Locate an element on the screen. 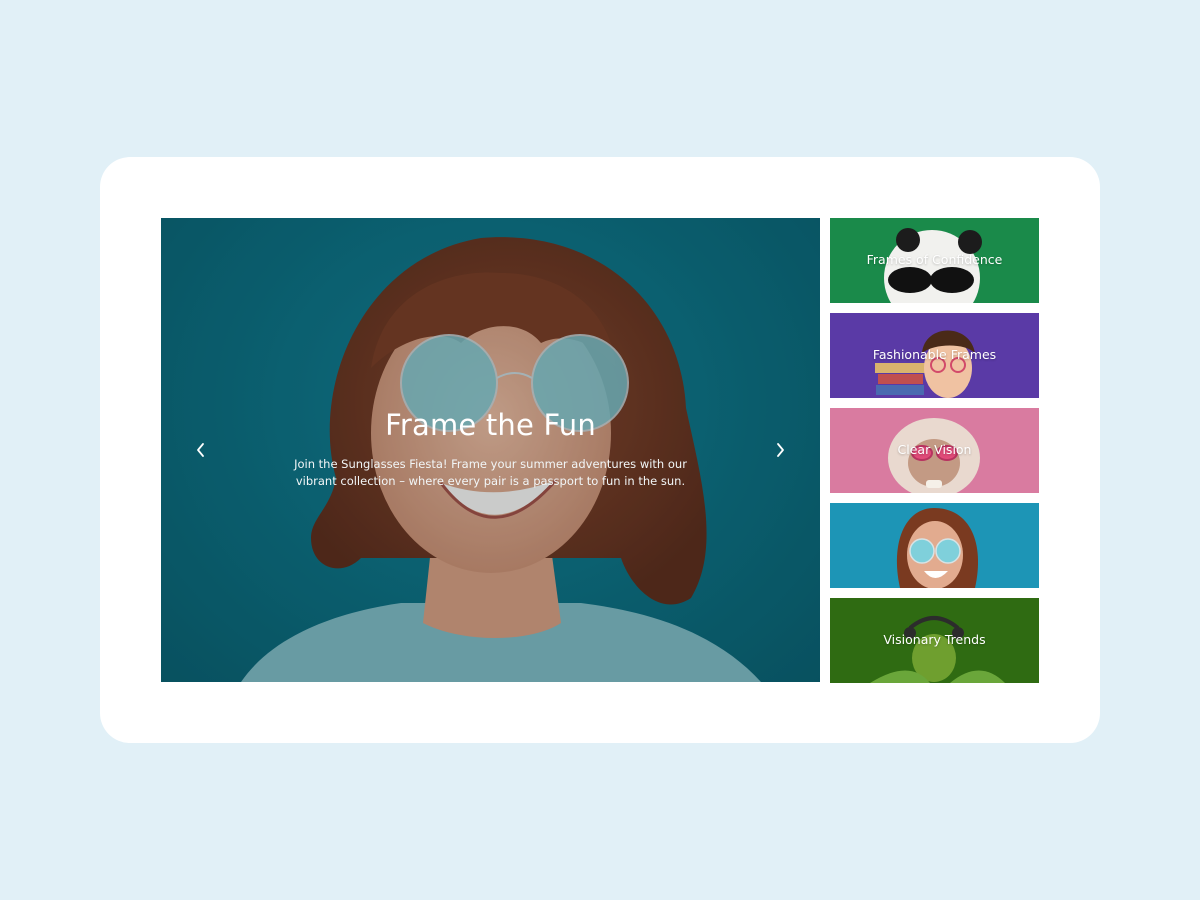 The image size is (1200, 900). thumbnail-fashionable-frames: Fashionable Frames is located at coordinates (934, 355).